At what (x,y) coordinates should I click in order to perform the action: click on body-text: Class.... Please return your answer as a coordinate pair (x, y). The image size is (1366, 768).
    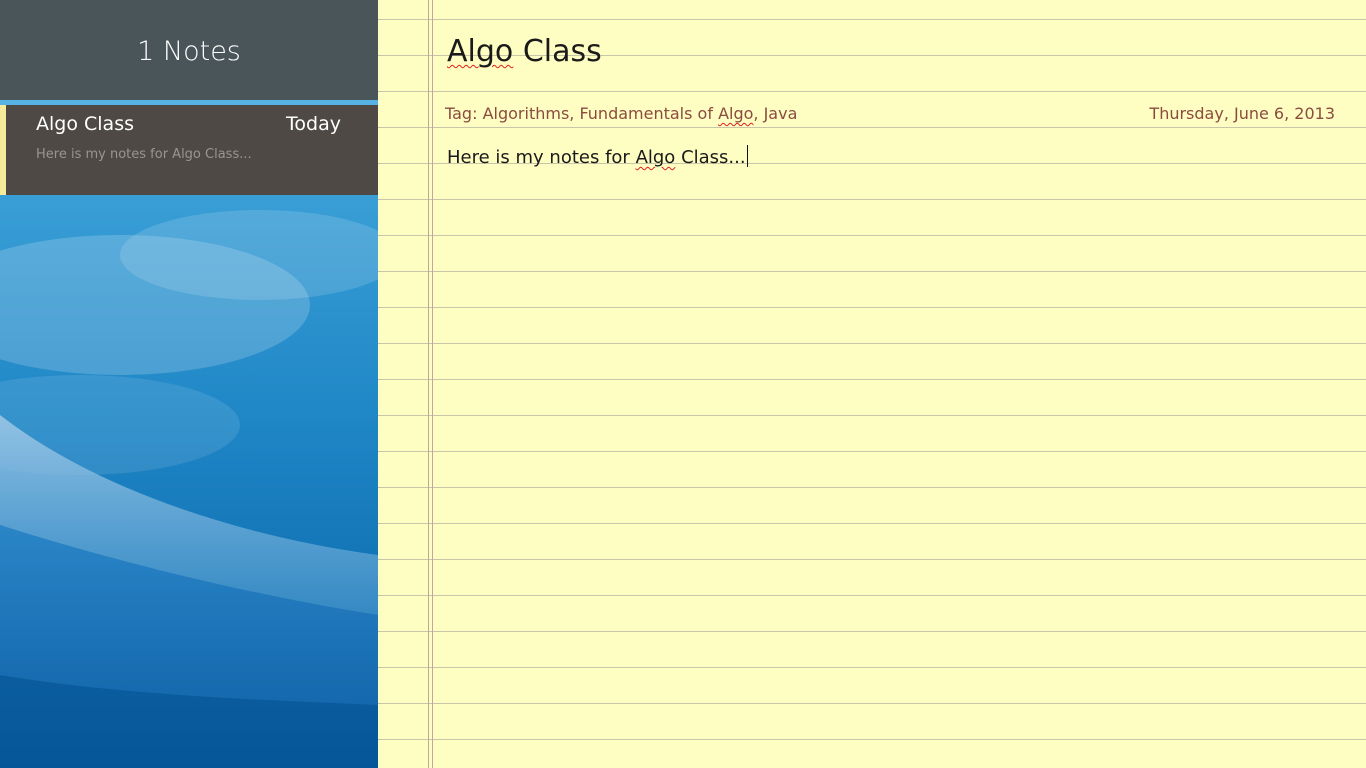
    Looking at the image, I should click on (713, 157).